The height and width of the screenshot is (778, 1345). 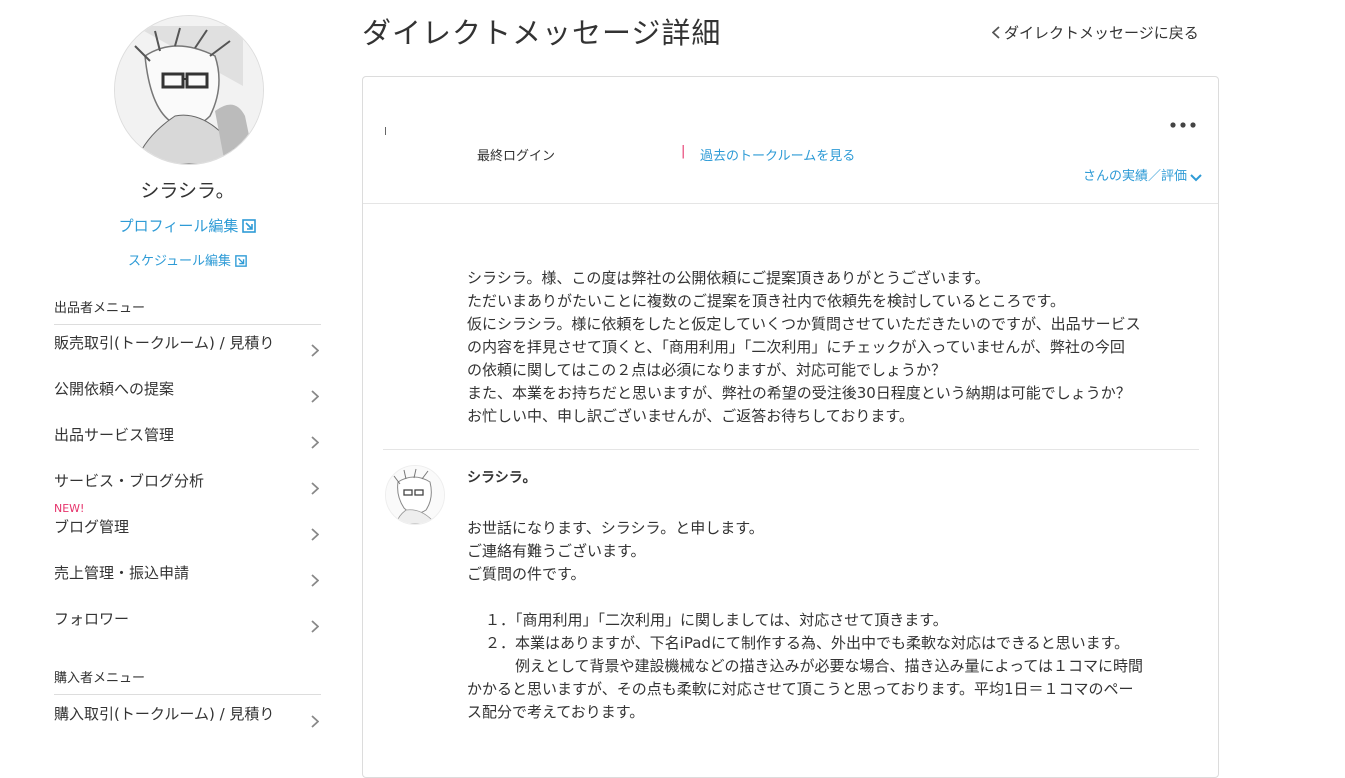 I want to click on message-line: １．「商用利用」「二次利用」に関しましては、対応させて頂きます。, so click(x=716, y=620).